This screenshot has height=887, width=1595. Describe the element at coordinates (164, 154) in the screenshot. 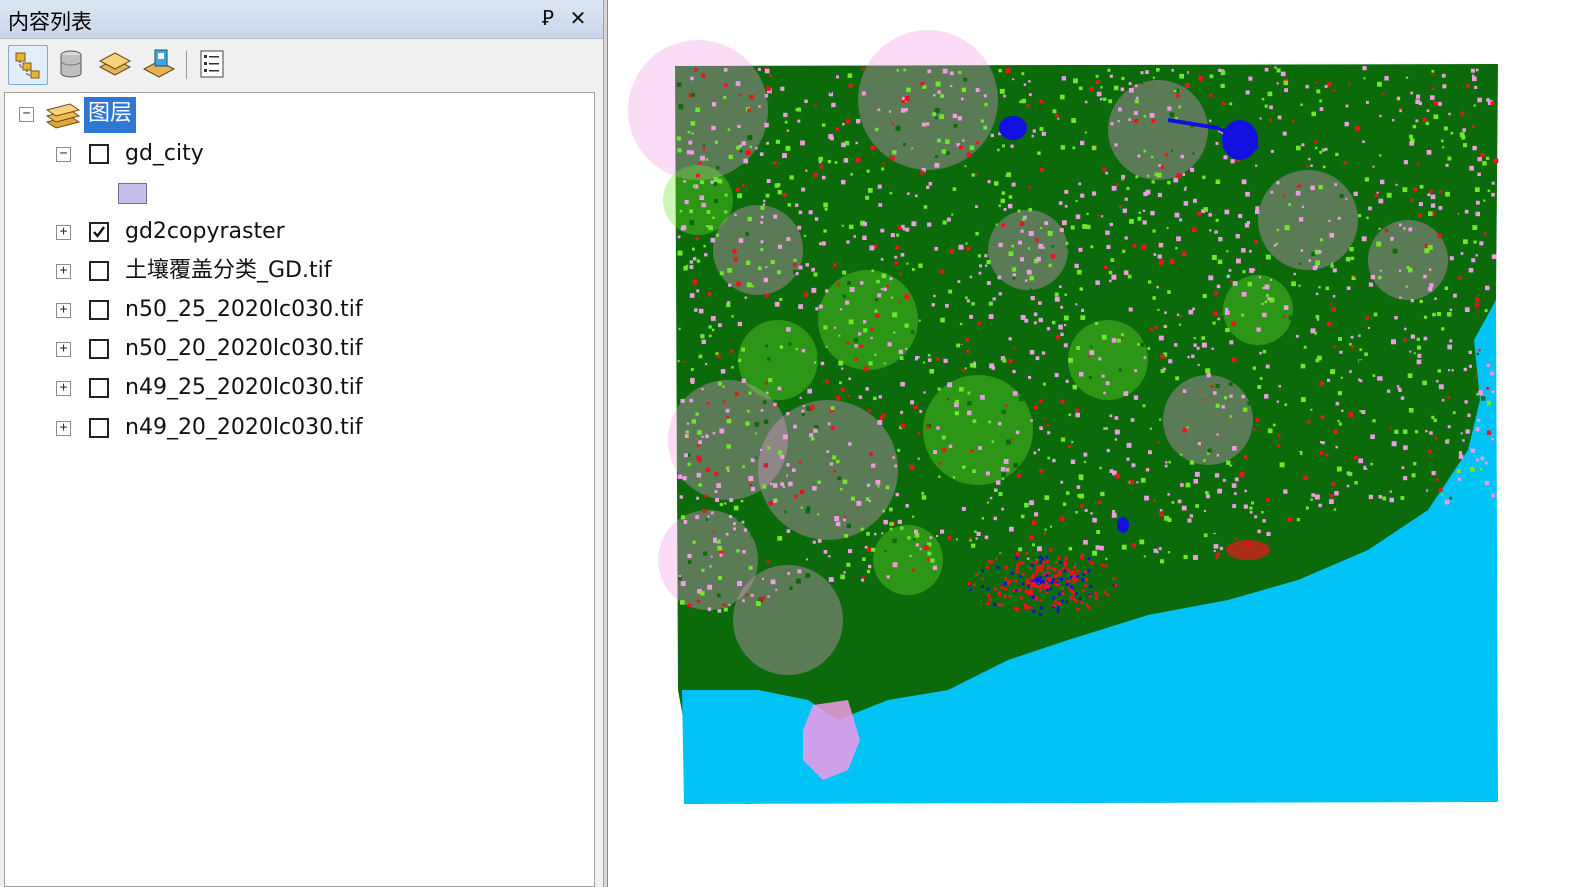

I see `layer-name-label: gd_city` at that location.